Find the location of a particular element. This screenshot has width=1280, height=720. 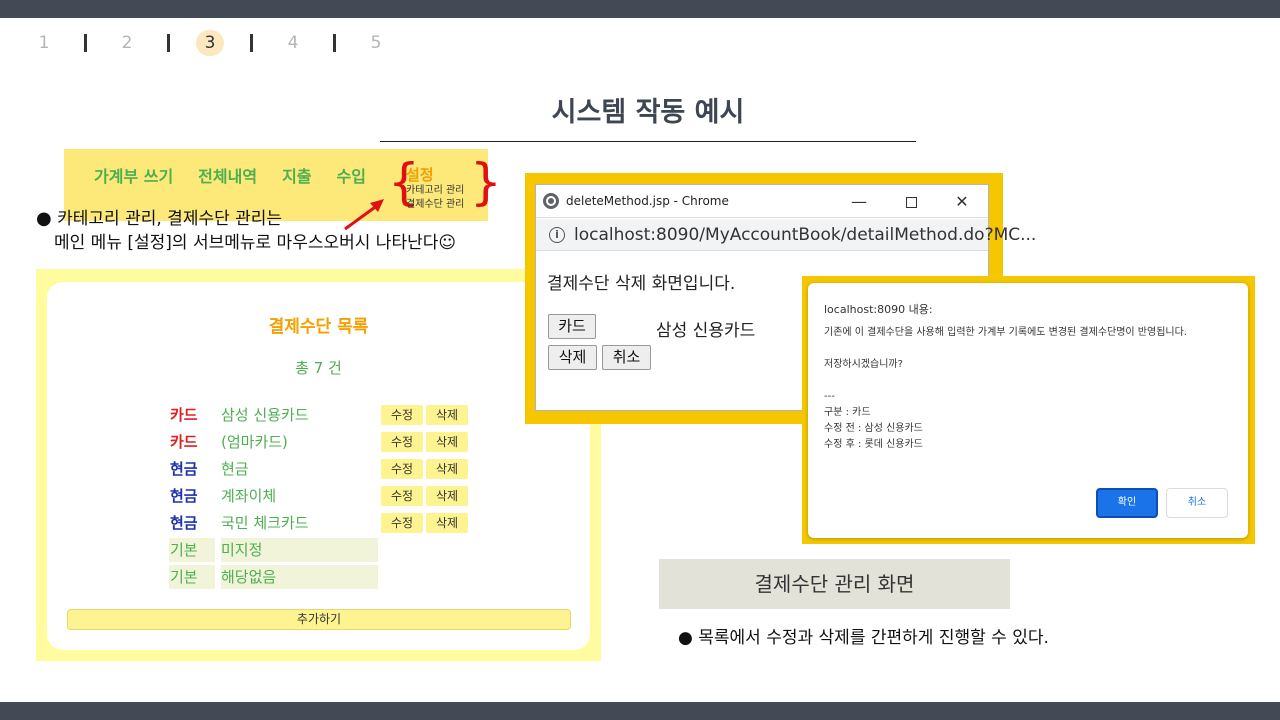

table-row: 카드 (엄마카드) 수정 삭제 is located at coordinates (369, 440).